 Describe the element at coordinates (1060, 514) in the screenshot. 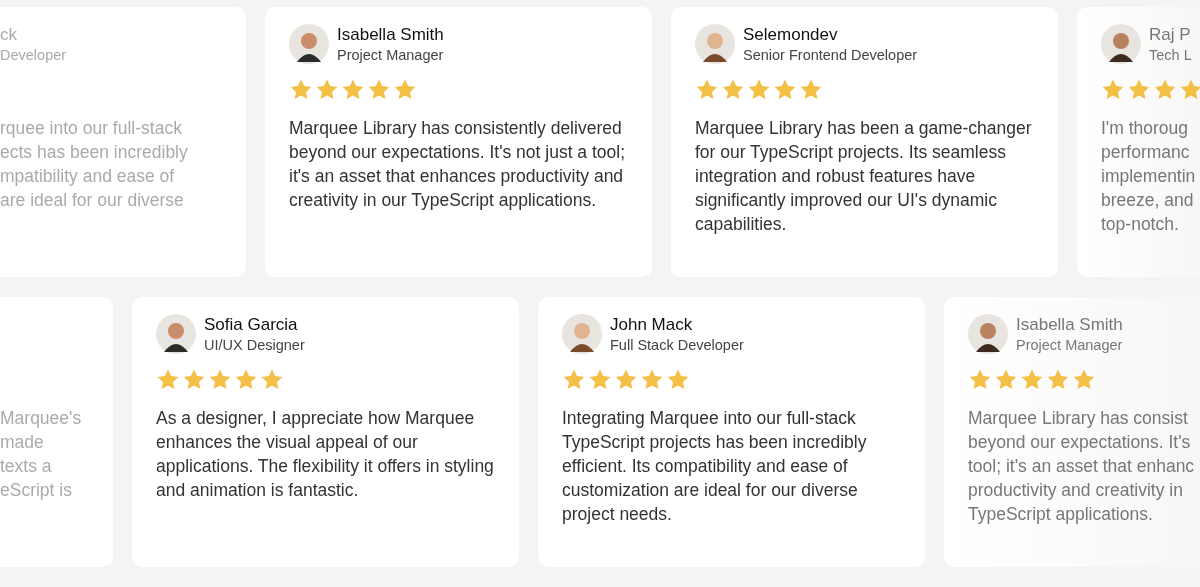

I see `review-text-line: TypeScript applications.` at that location.